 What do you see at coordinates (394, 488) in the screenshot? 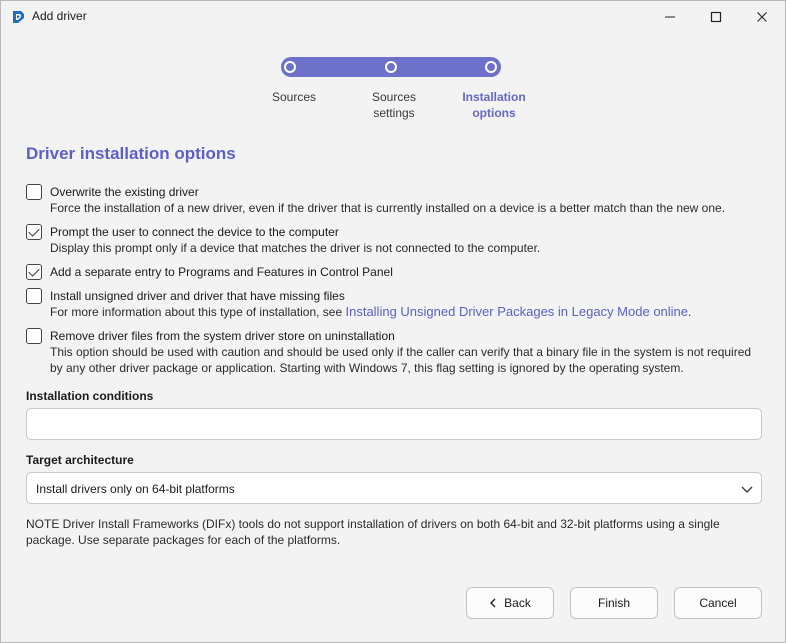
I see `target-architecture-select: Install drivers only on 64-bit platforms` at bounding box center [394, 488].